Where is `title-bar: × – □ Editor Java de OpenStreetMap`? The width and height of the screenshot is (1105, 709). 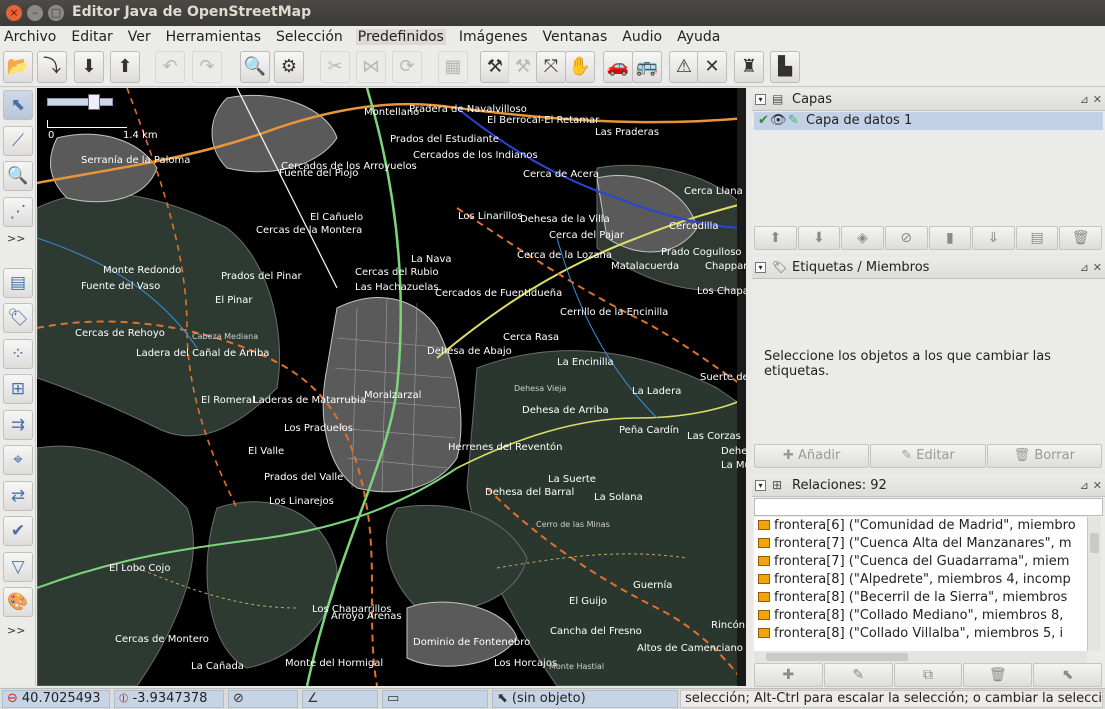 title-bar: × – □ Editor Java de OpenStreetMap is located at coordinates (552, 13).